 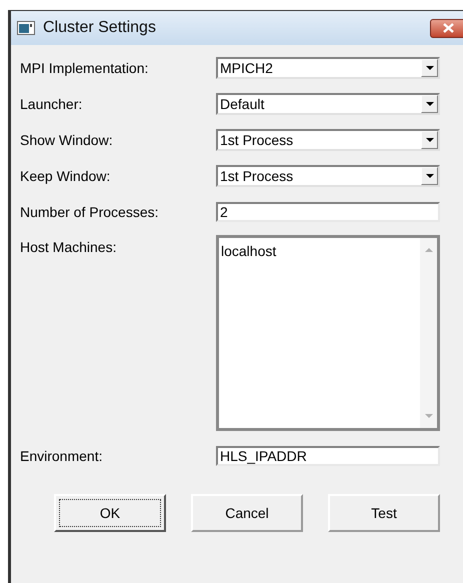 What do you see at coordinates (328, 104) in the screenshot?
I see `dropdown: Default` at bounding box center [328, 104].